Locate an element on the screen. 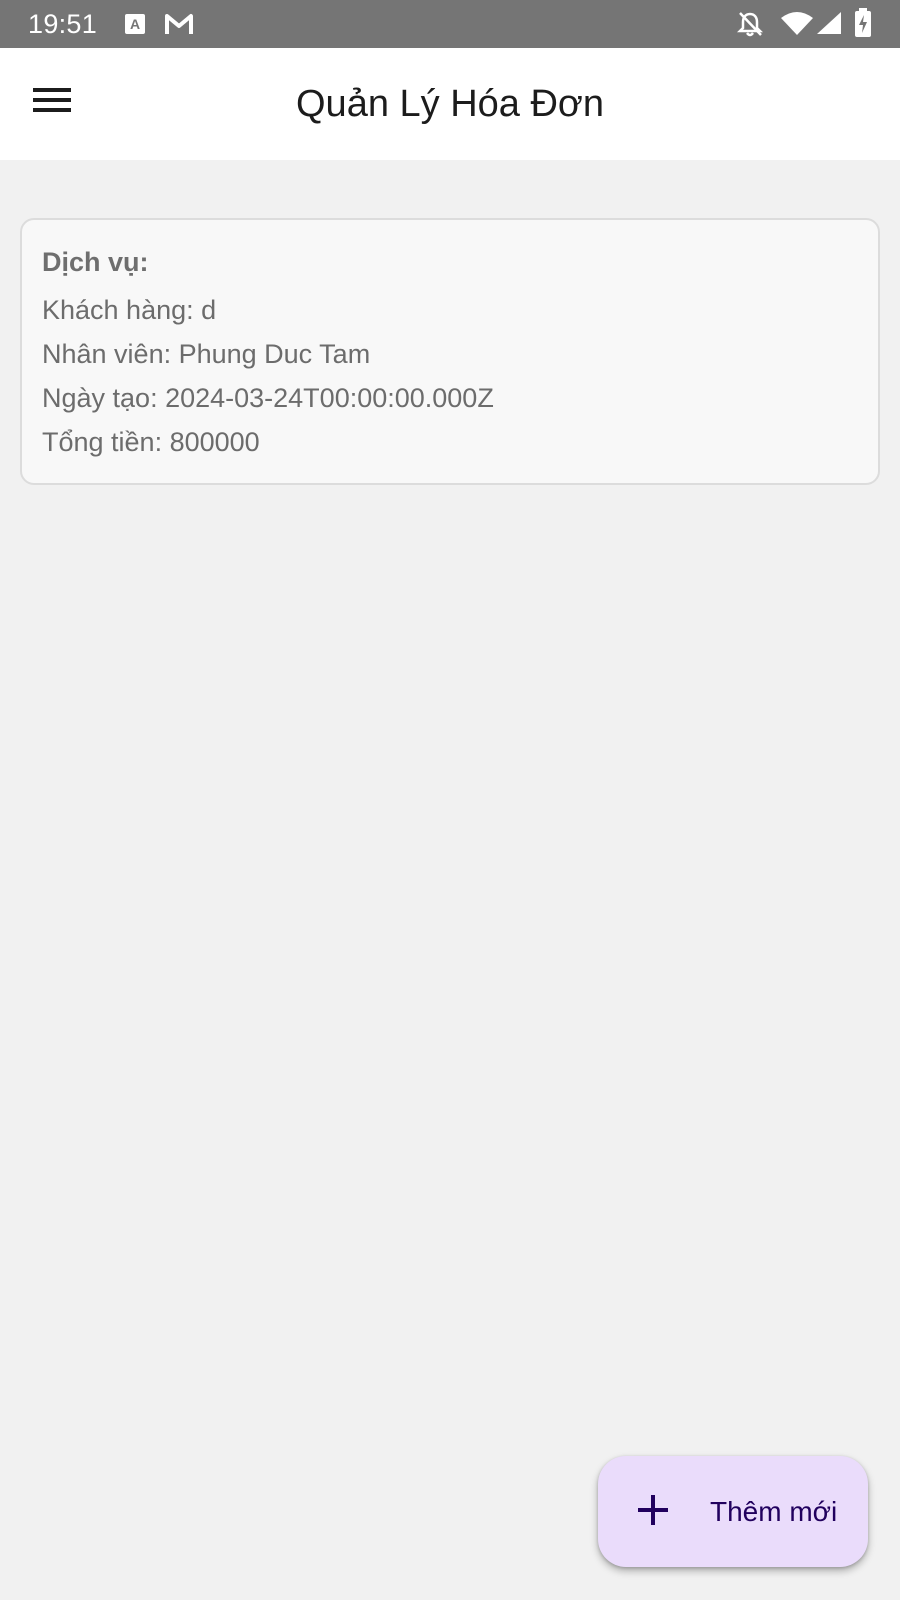  invoice-customer: Khách hàng: d is located at coordinates (129, 310).